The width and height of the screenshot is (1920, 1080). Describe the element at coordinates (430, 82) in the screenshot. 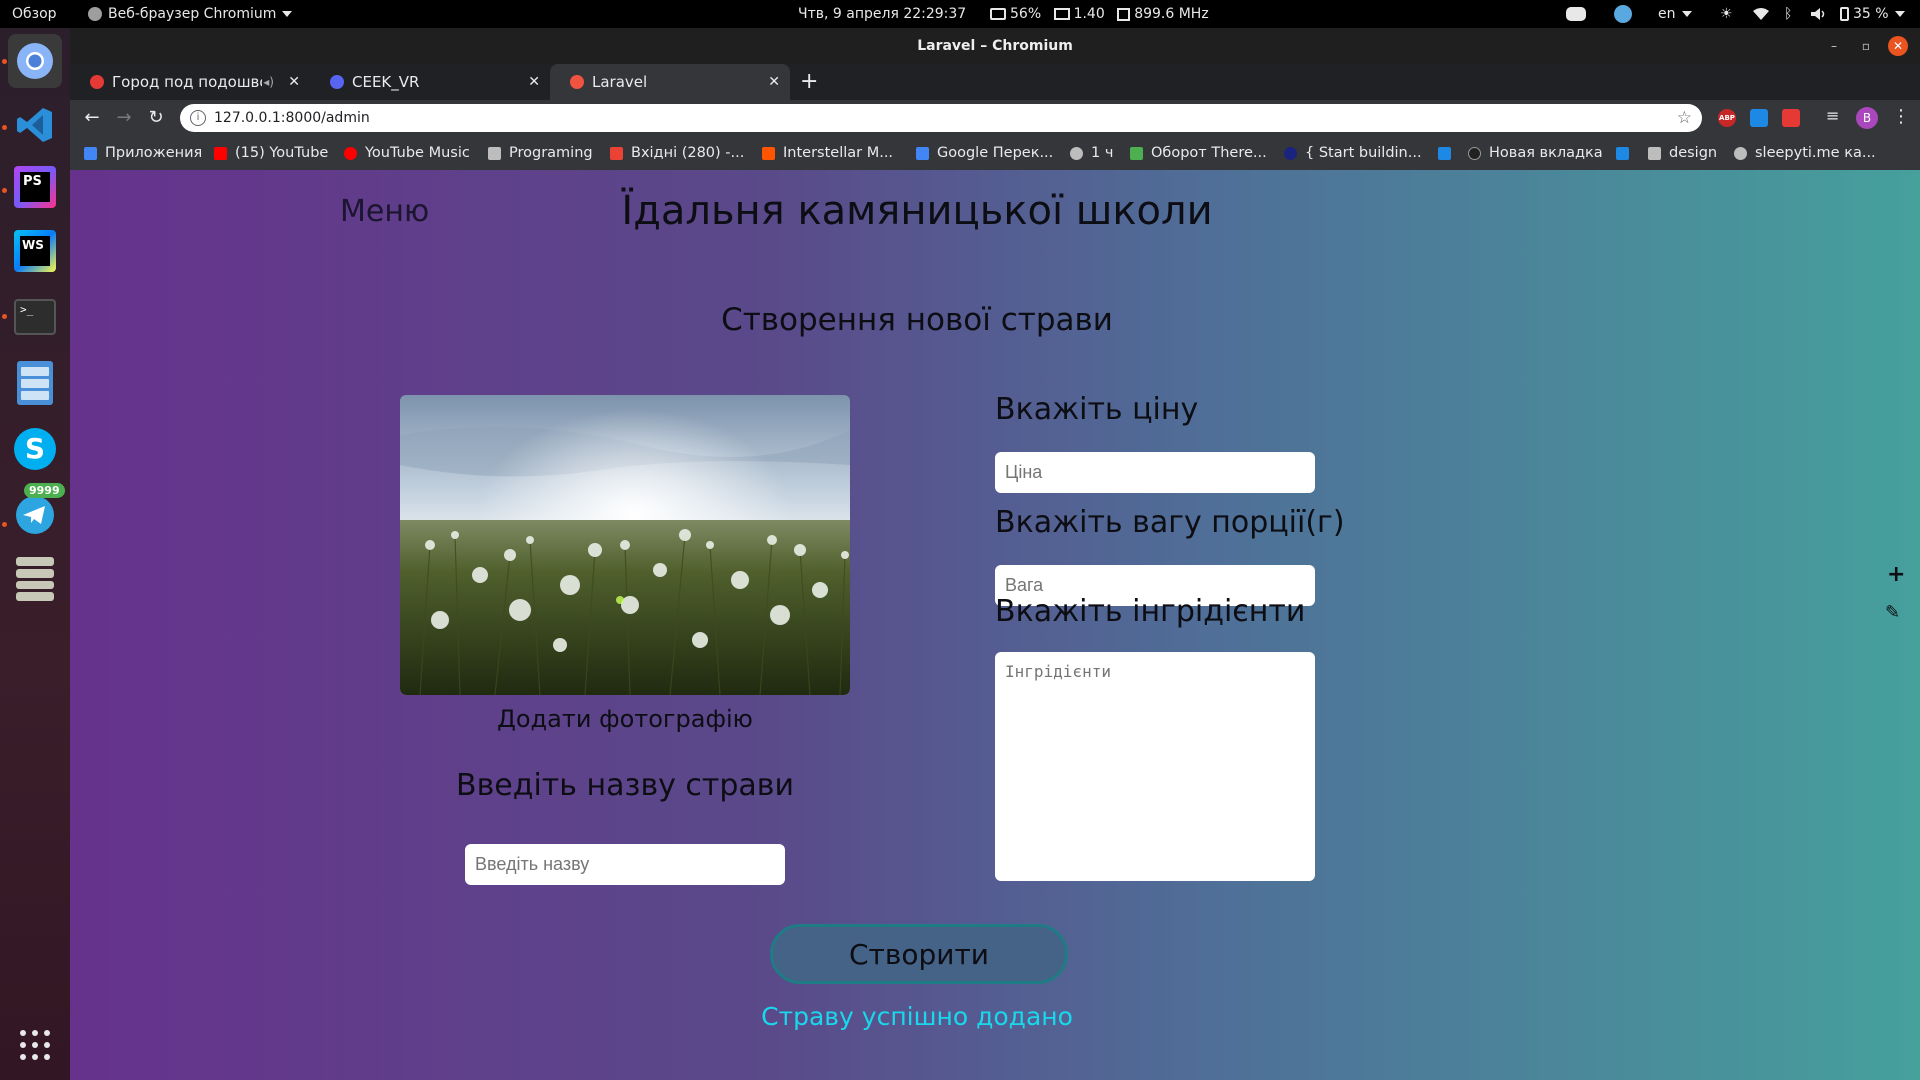

I see `tab-ceek-vr: CEEK_VR ✕` at that location.